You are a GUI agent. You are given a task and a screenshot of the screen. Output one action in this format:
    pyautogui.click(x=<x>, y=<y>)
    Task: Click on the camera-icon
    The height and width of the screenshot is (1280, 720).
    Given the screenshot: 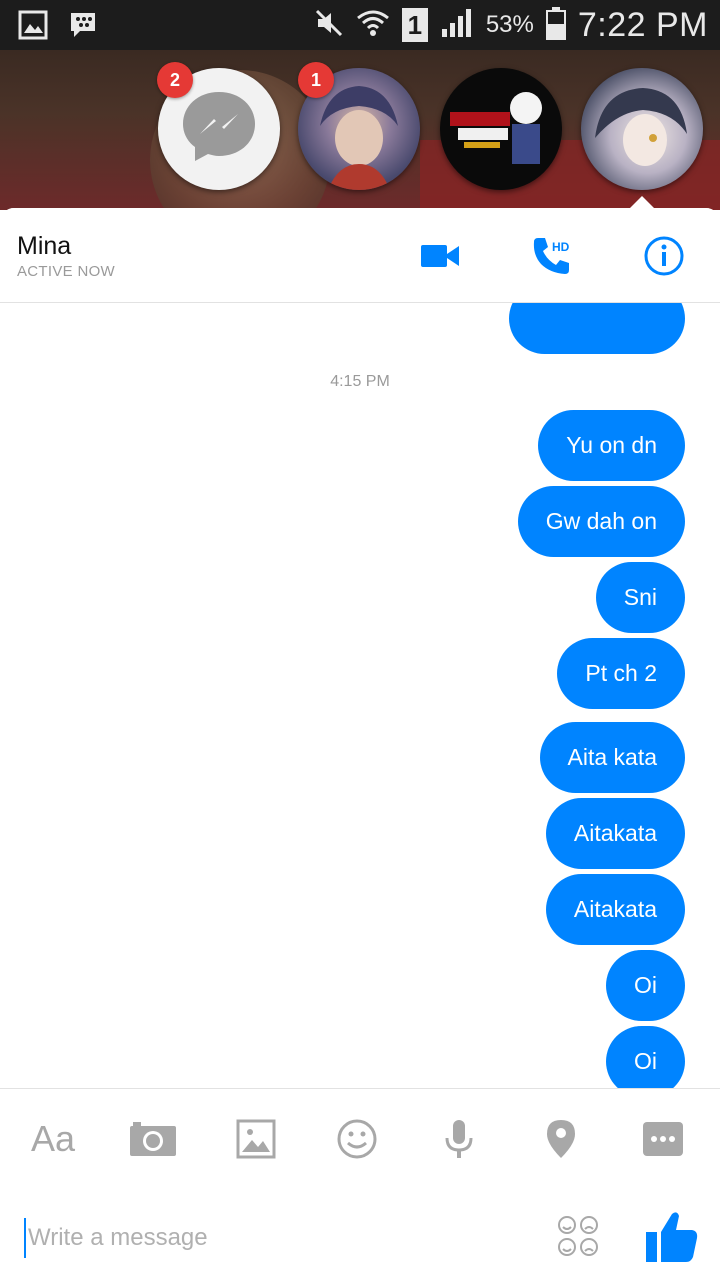 What is the action you would take?
    pyautogui.click(x=153, y=1139)
    